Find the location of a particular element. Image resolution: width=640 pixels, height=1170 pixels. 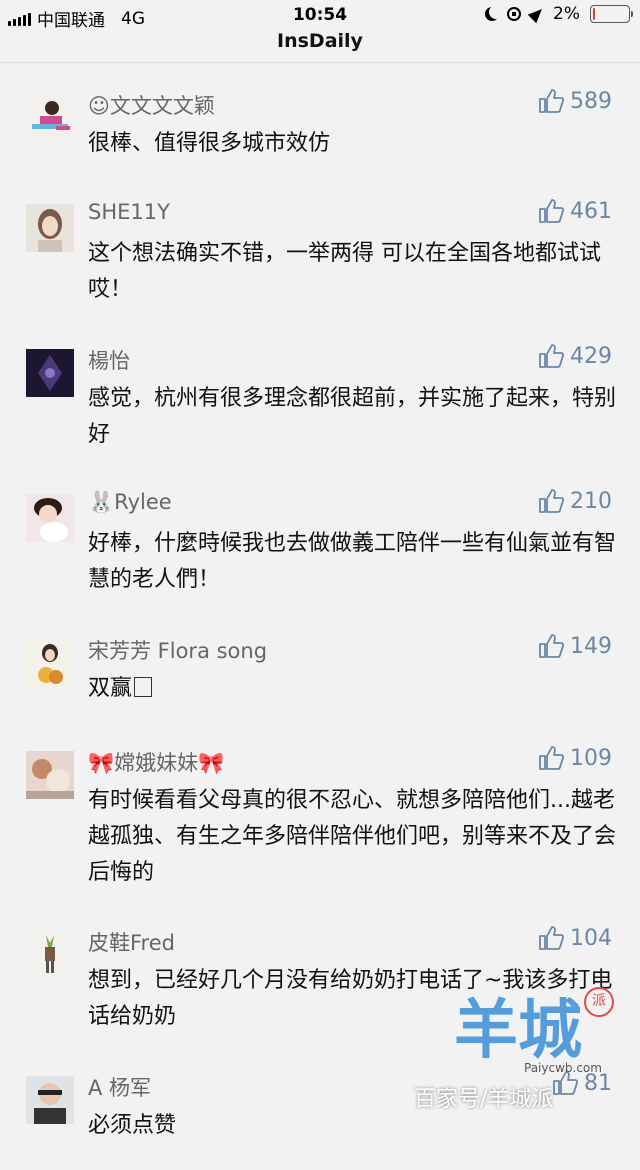

comment-item: SHE11Y 461 这个想法确实不错，一举两得 可以在全国各地都试试哎！ is located at coordinates (320, 250).